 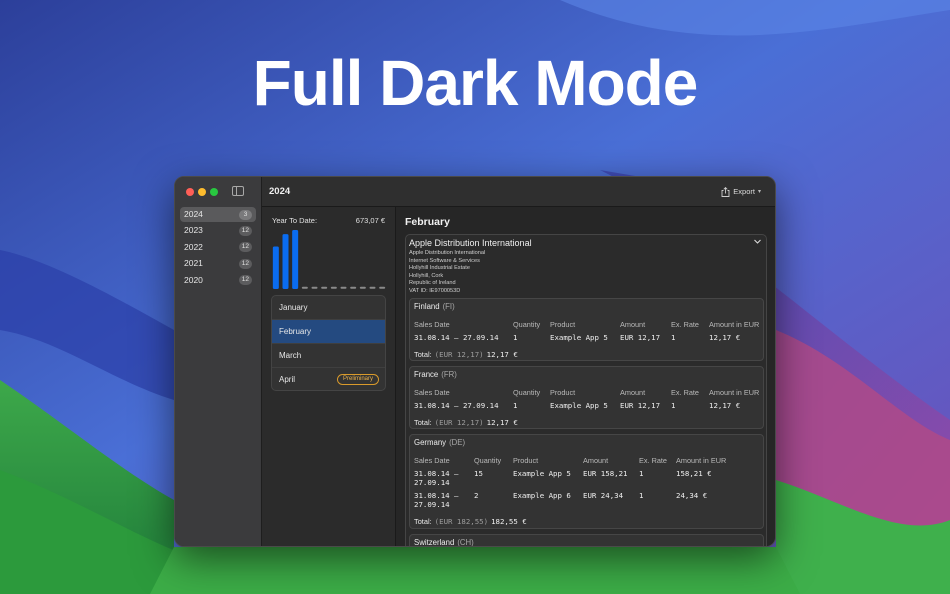 I want to click on export-button: Export ▾, so click(x=741, y=192).